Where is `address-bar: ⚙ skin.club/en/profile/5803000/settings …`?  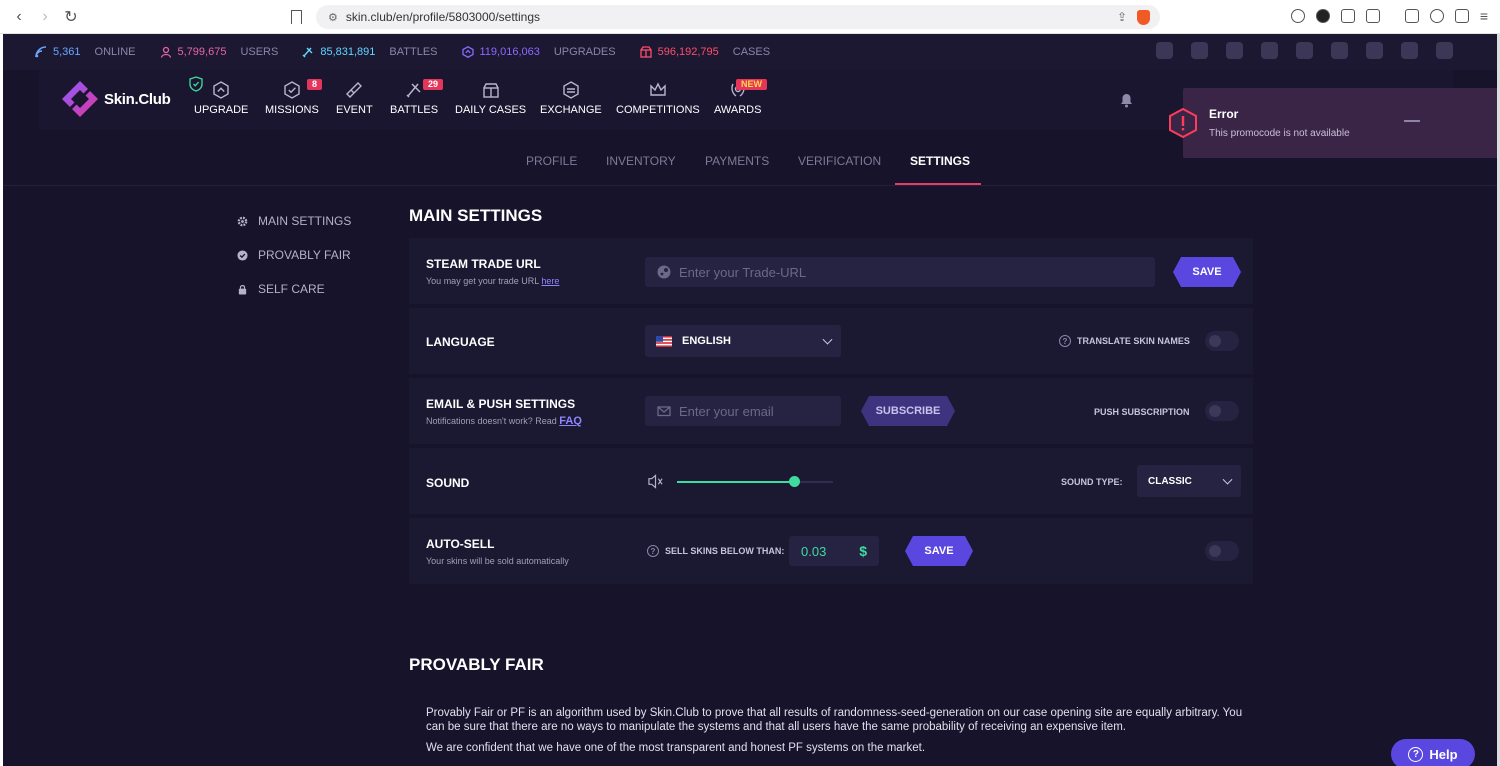 address-bar: ⚙ skin.club/en/profile/5803000/settings … is located at coordinates (738, 17).